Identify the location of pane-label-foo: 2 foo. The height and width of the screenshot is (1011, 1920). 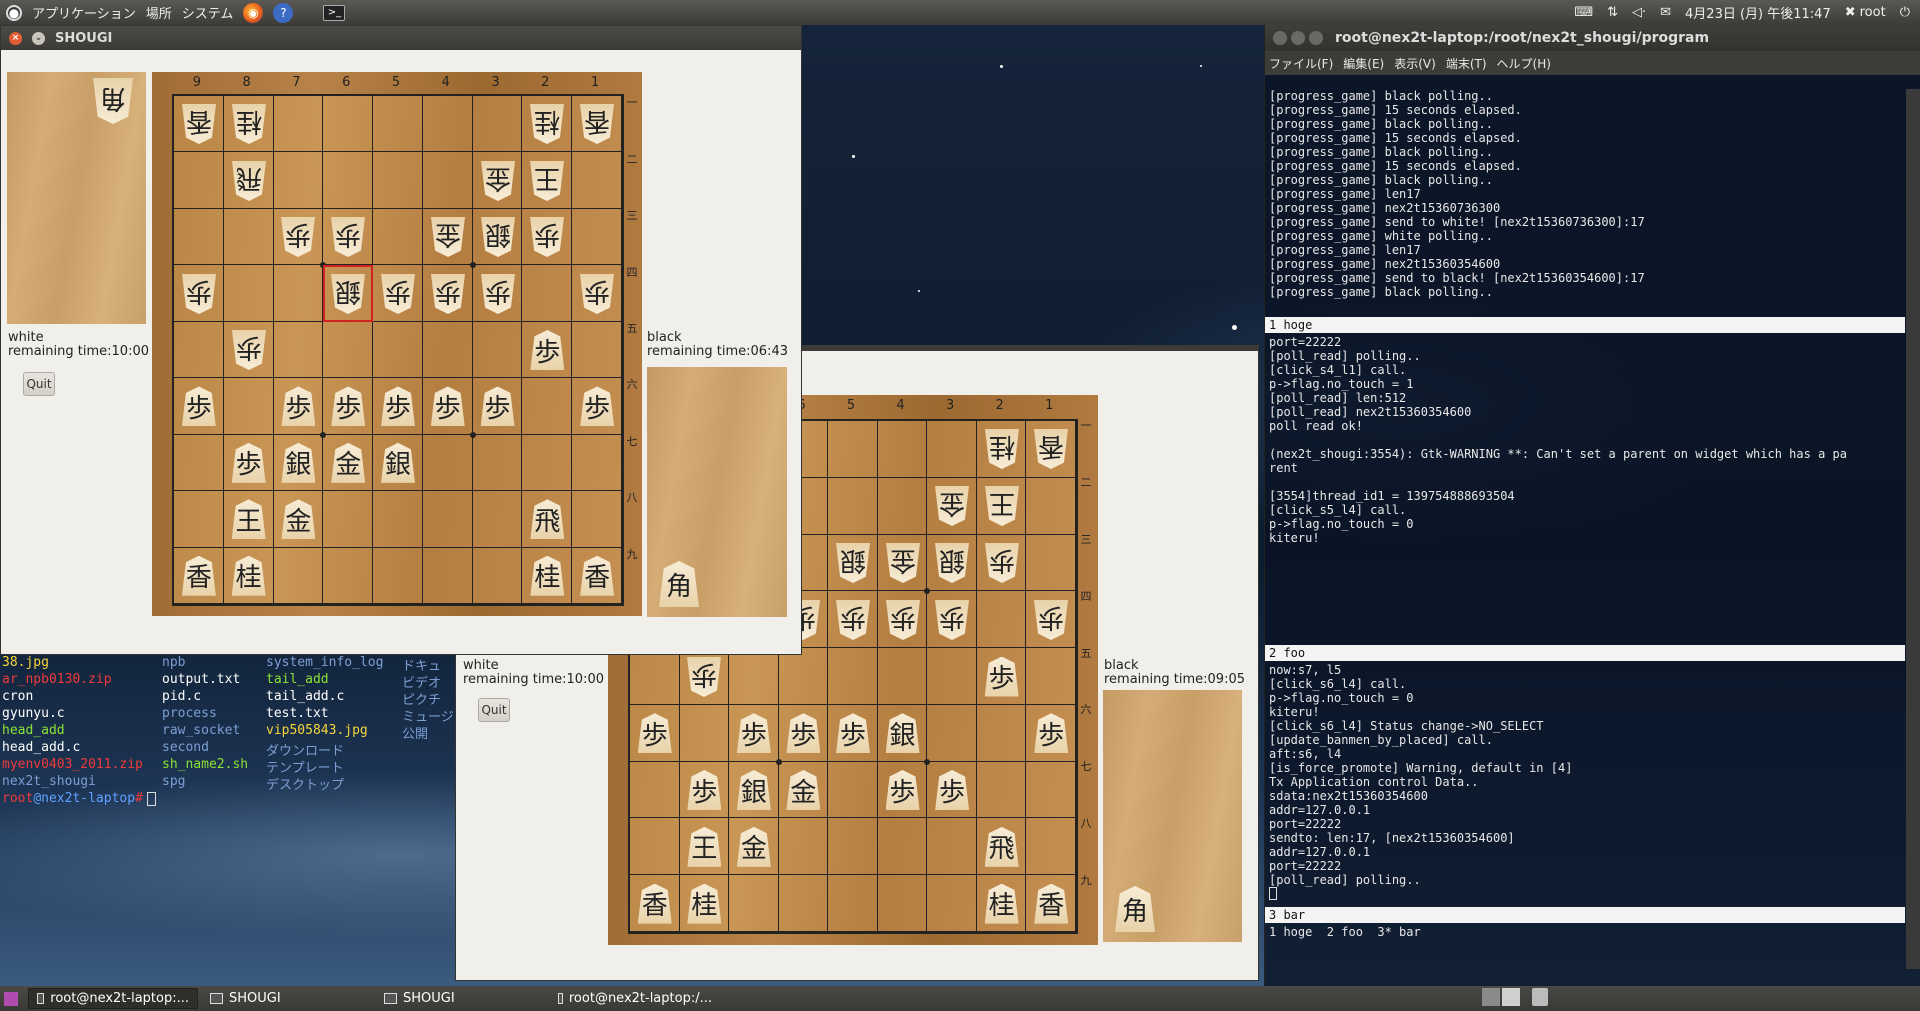
(1585, 653).